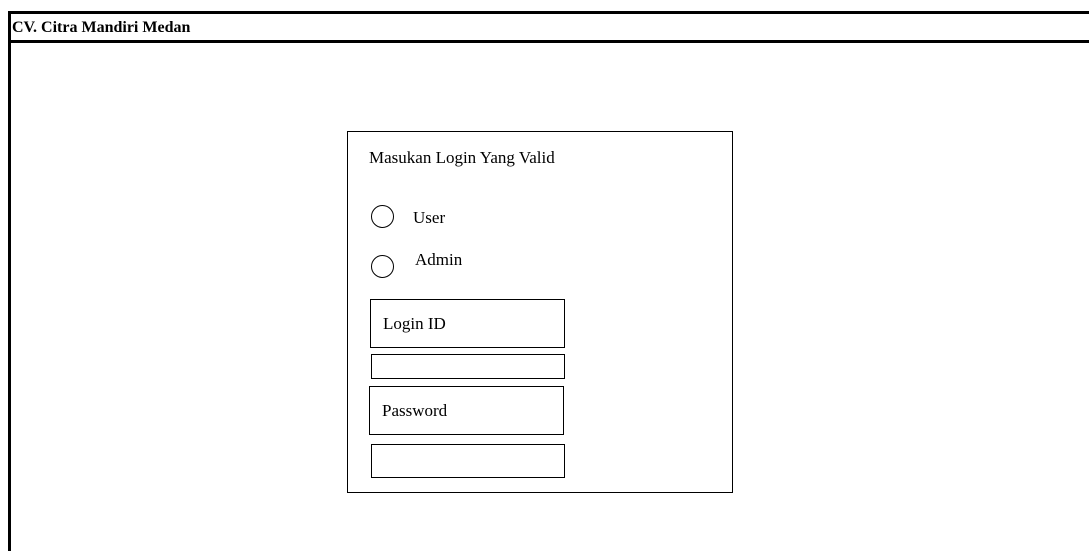  Describe the element at coordinates (382, 216) in the screenshot. I see `radio-user` at that location.